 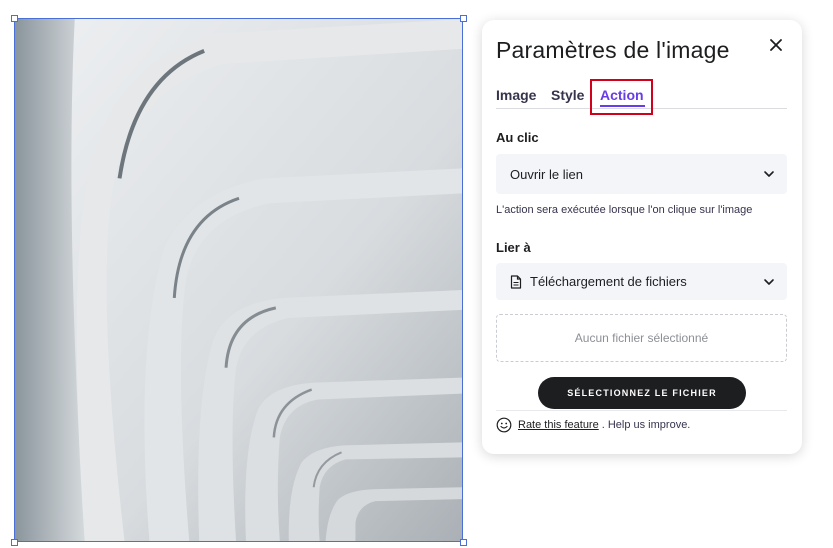 What do you see at coordinates (558, 425) in the screenshot?
I see `rate-feature-link: Rate this feature` at bounding box center [558, 425].